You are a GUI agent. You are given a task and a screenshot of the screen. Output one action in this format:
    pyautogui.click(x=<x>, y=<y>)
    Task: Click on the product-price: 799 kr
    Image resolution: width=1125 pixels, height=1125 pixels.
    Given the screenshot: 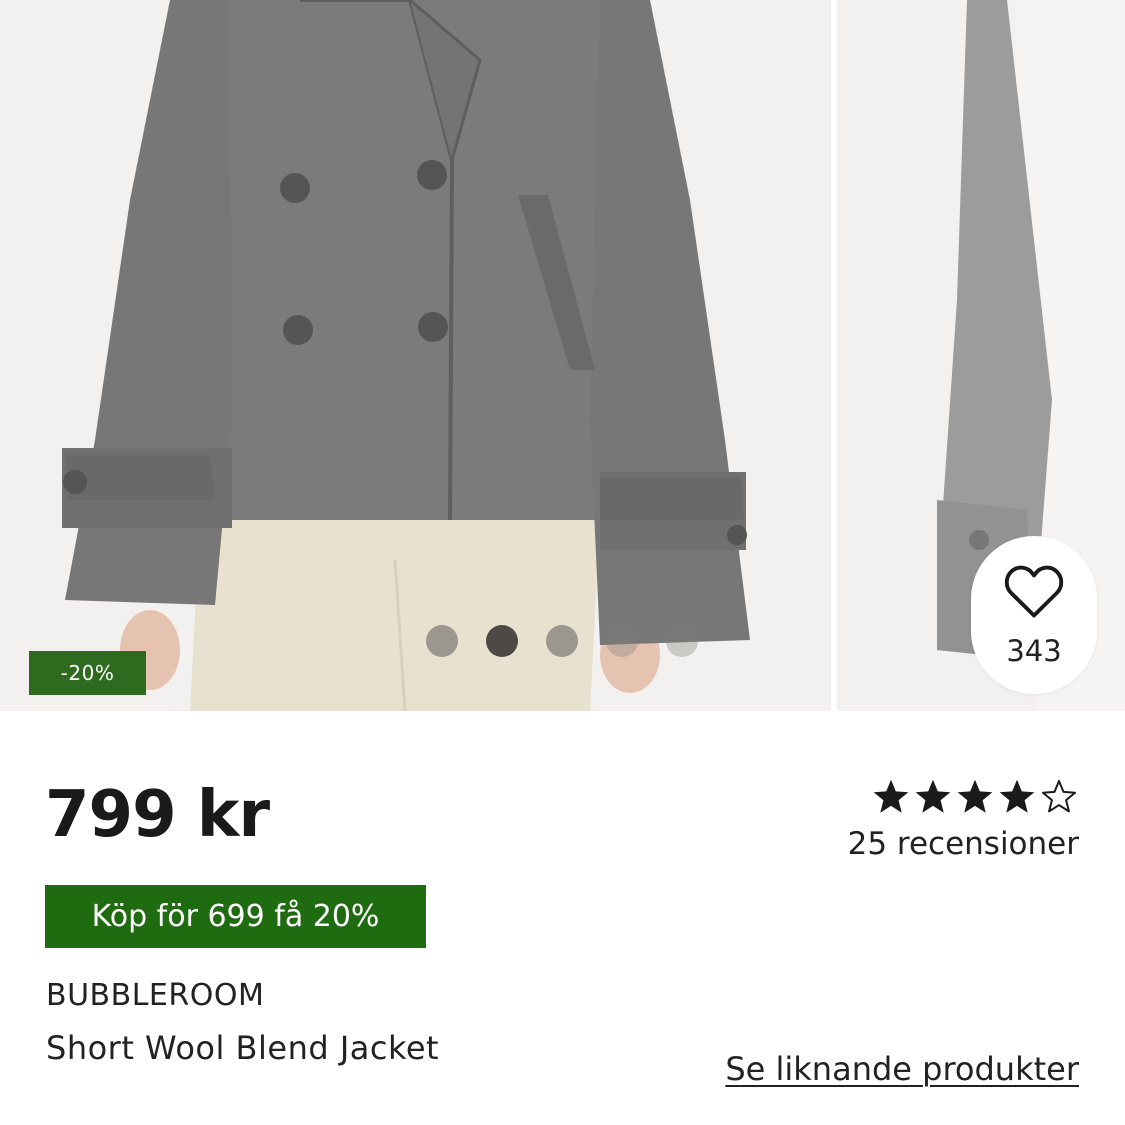 What is the action you would take?
    pyautogui.click(x=157, y=815)
    